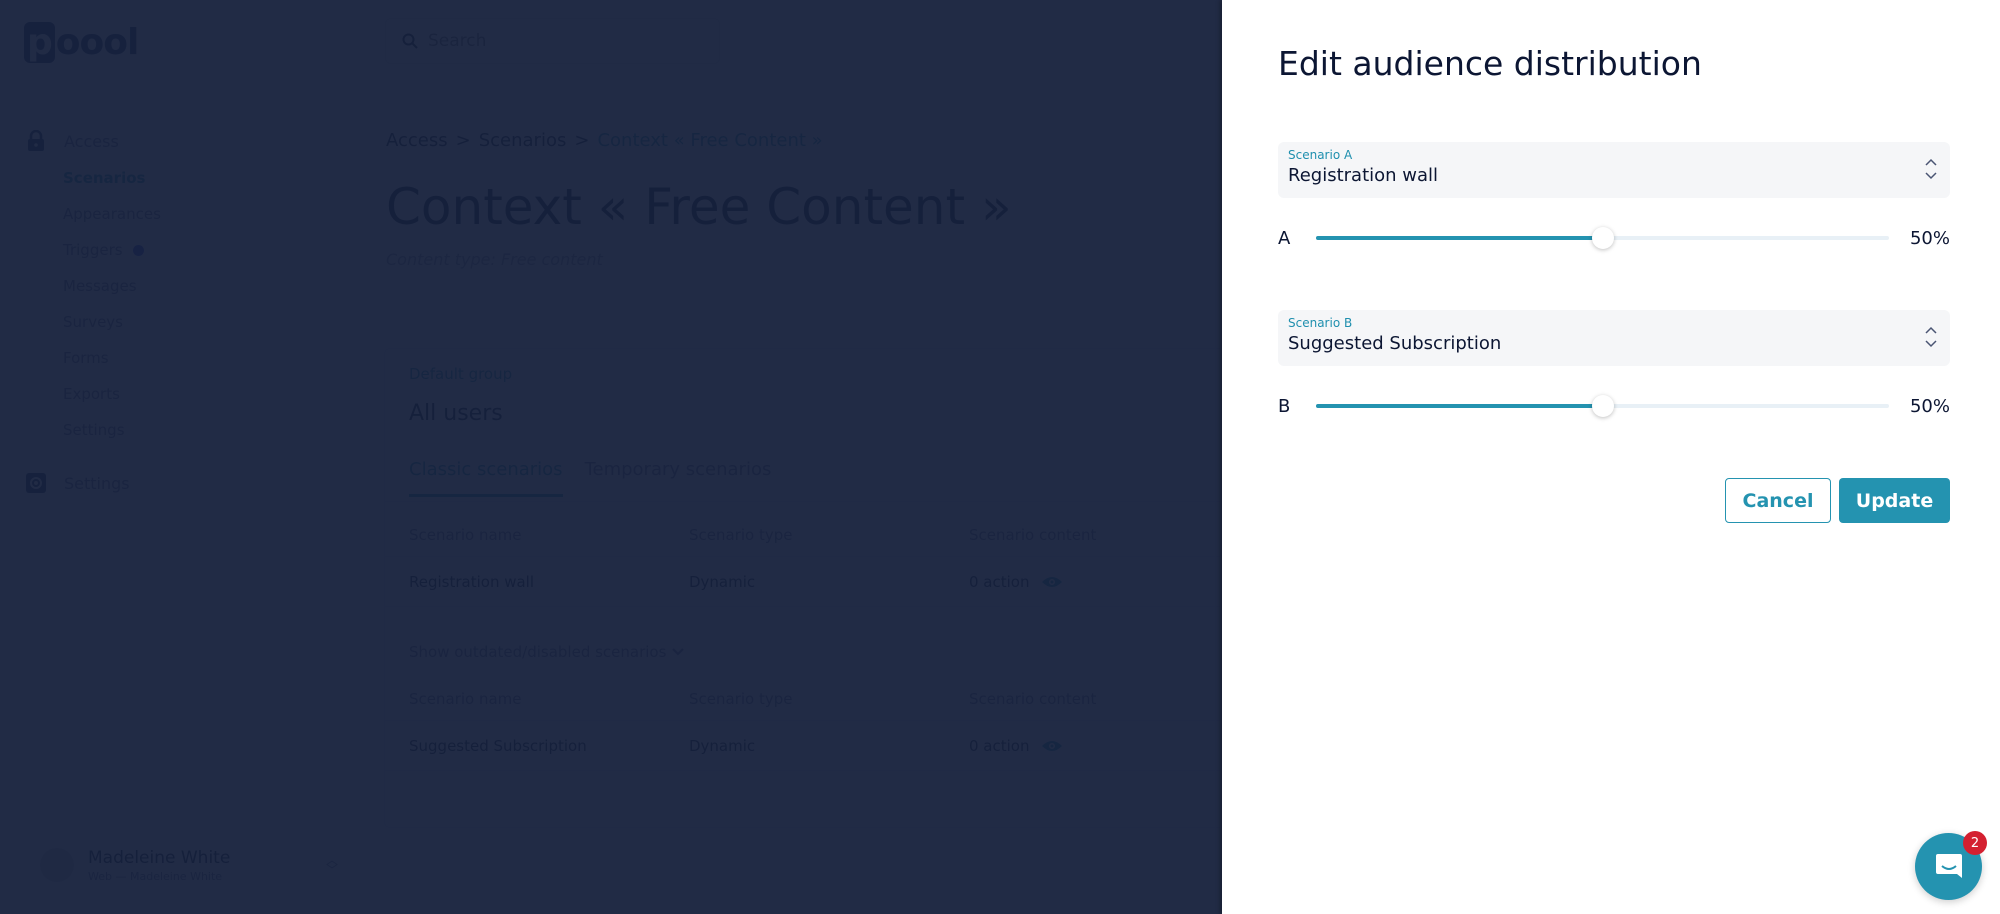 The width and height of the screenshot is (2000, 914). What do you see at coordinates (1614, 338) in the screenshot?
I see `scenario-b-select: Scenario B Suggested Subscription` at bounding box center [1614, 338].